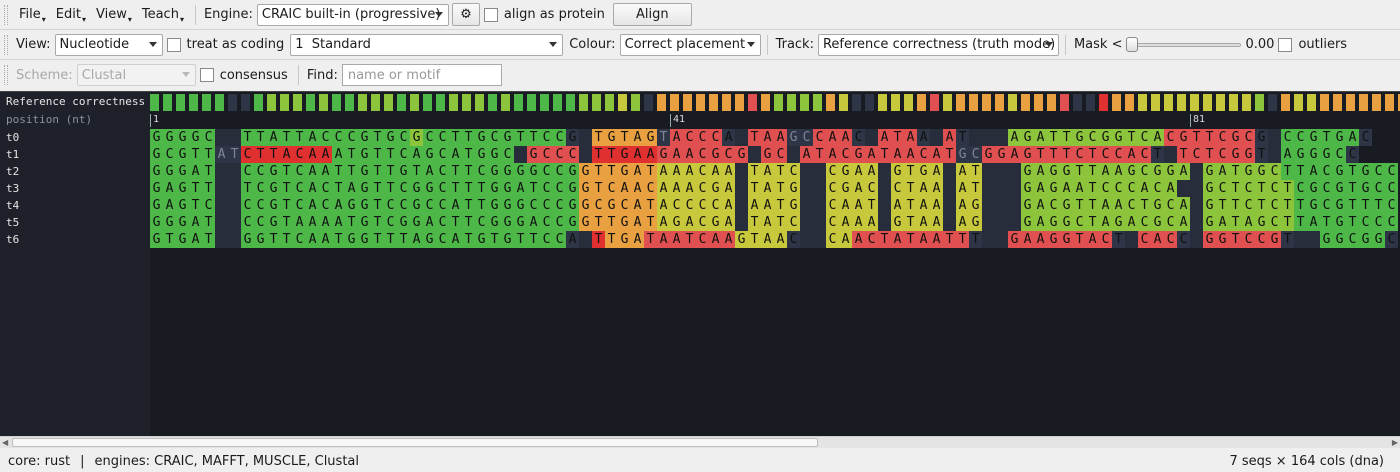  I want to click on track-select: Reference correctness (truth mode), so click(938, 44).